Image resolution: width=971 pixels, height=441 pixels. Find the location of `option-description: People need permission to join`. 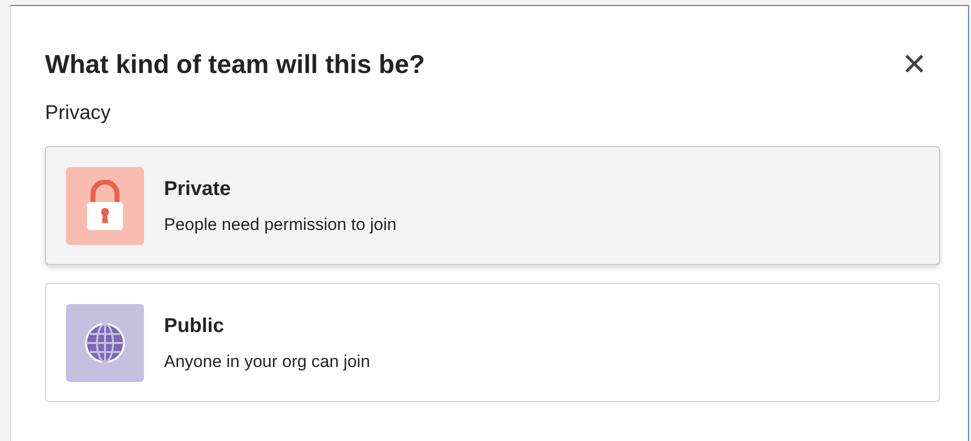

option-description: People need permission to join is located at coordinates (280, 225).